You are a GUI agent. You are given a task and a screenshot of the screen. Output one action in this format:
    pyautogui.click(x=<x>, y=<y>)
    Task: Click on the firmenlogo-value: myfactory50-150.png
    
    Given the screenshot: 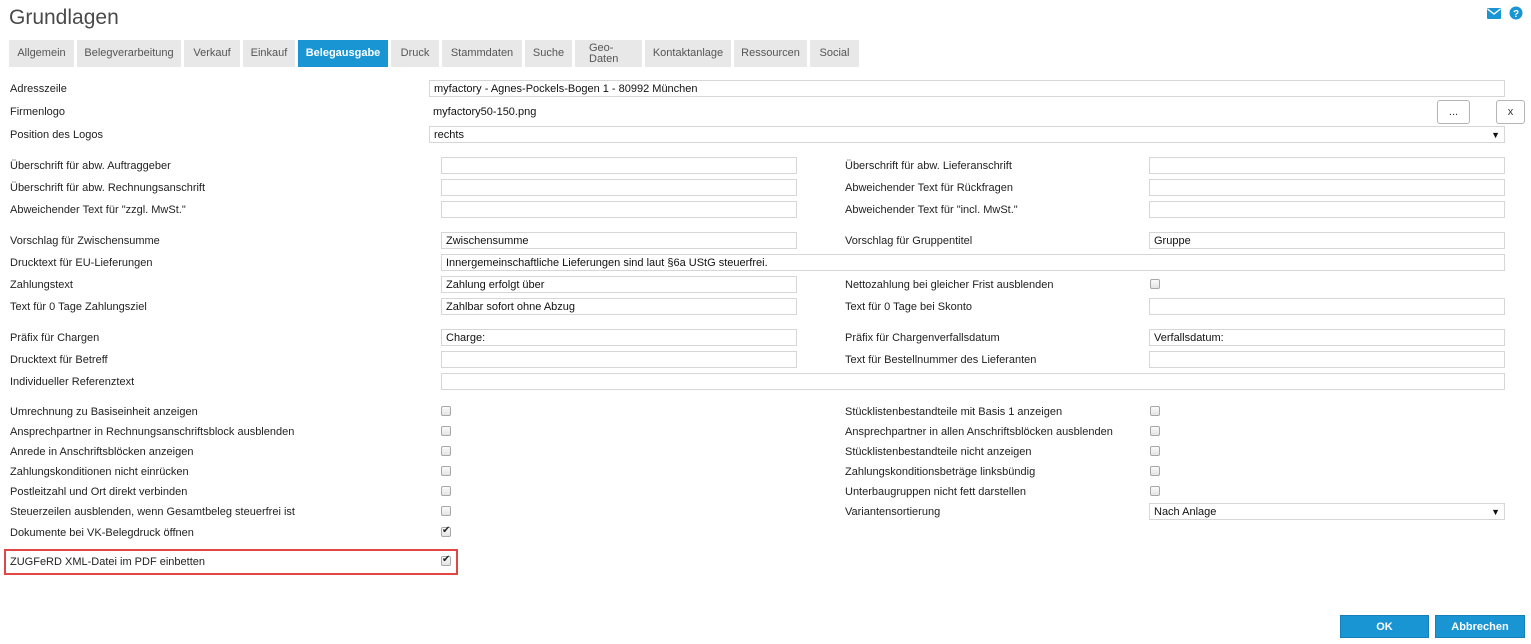 What is the action you would take?
    pyautogui.click(x=485, y=112)
    